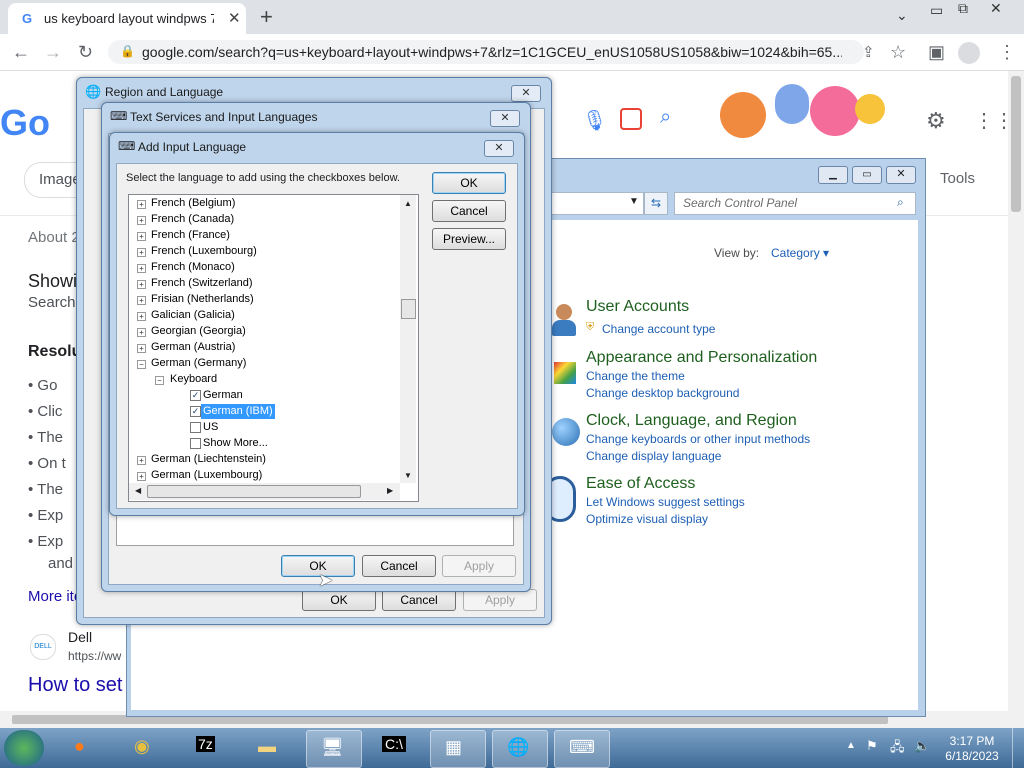 The width and height of the screenshot is (1024, 768). Describe the element at coordinates (936, 121) in the screenshot. I see `settings-gear-icon: ⚙` at that location.